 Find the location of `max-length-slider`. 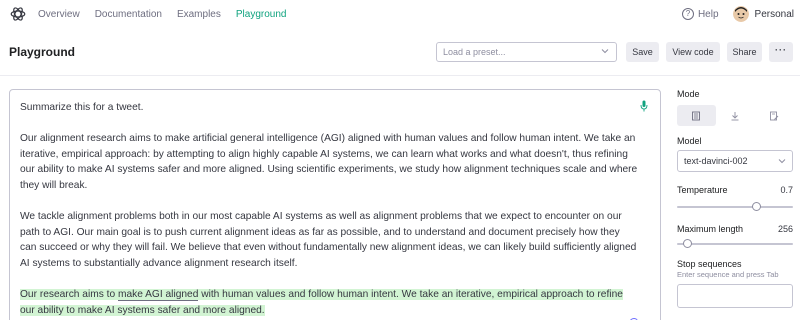

max-length-slider is located at coordinates (735, 244).